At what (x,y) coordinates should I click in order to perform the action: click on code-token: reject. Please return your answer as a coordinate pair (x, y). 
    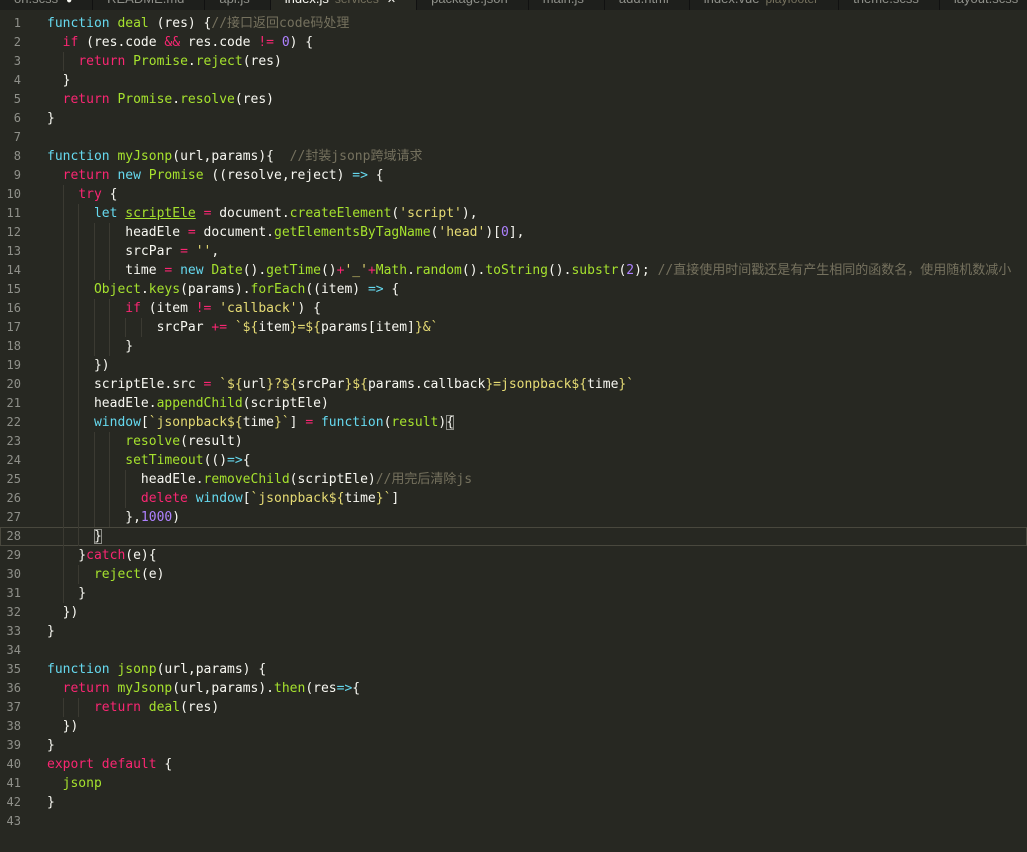
    Looking at the image, I should click on (117, 574).